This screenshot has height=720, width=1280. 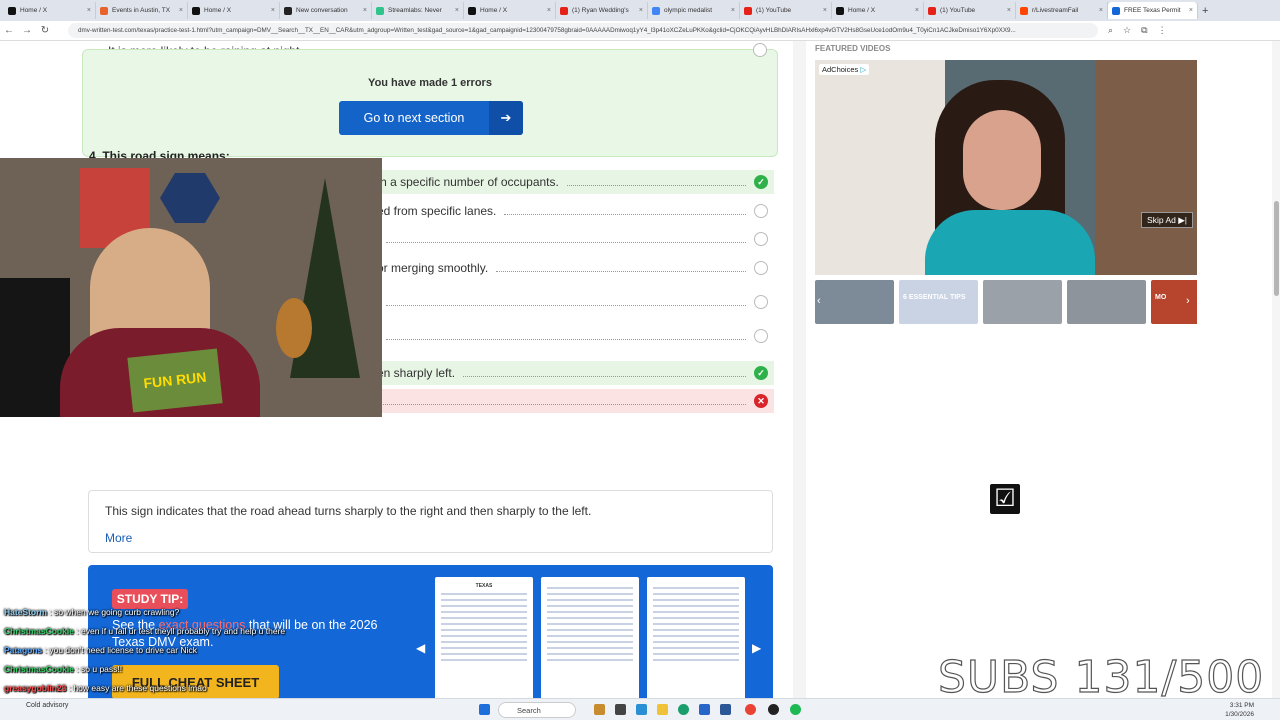 I want to click on spotify-icon, so click(x=795, y=709).